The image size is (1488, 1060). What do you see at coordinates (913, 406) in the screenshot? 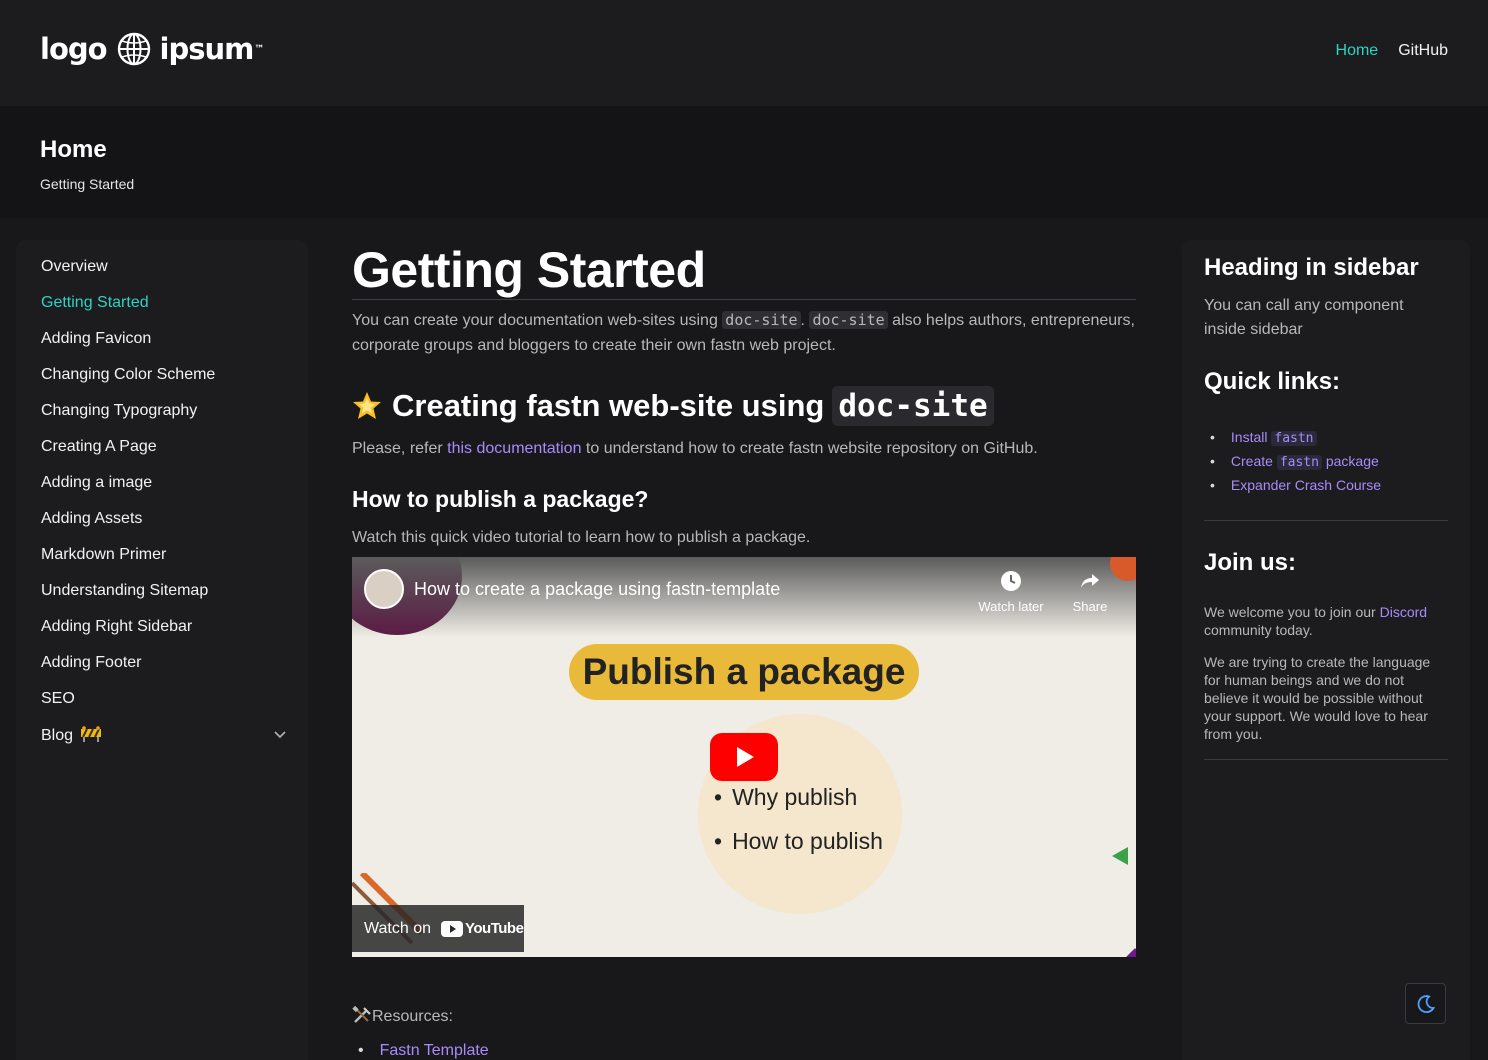
I see `inline-code-heading: doc-site` at bounding box center [913, 406].